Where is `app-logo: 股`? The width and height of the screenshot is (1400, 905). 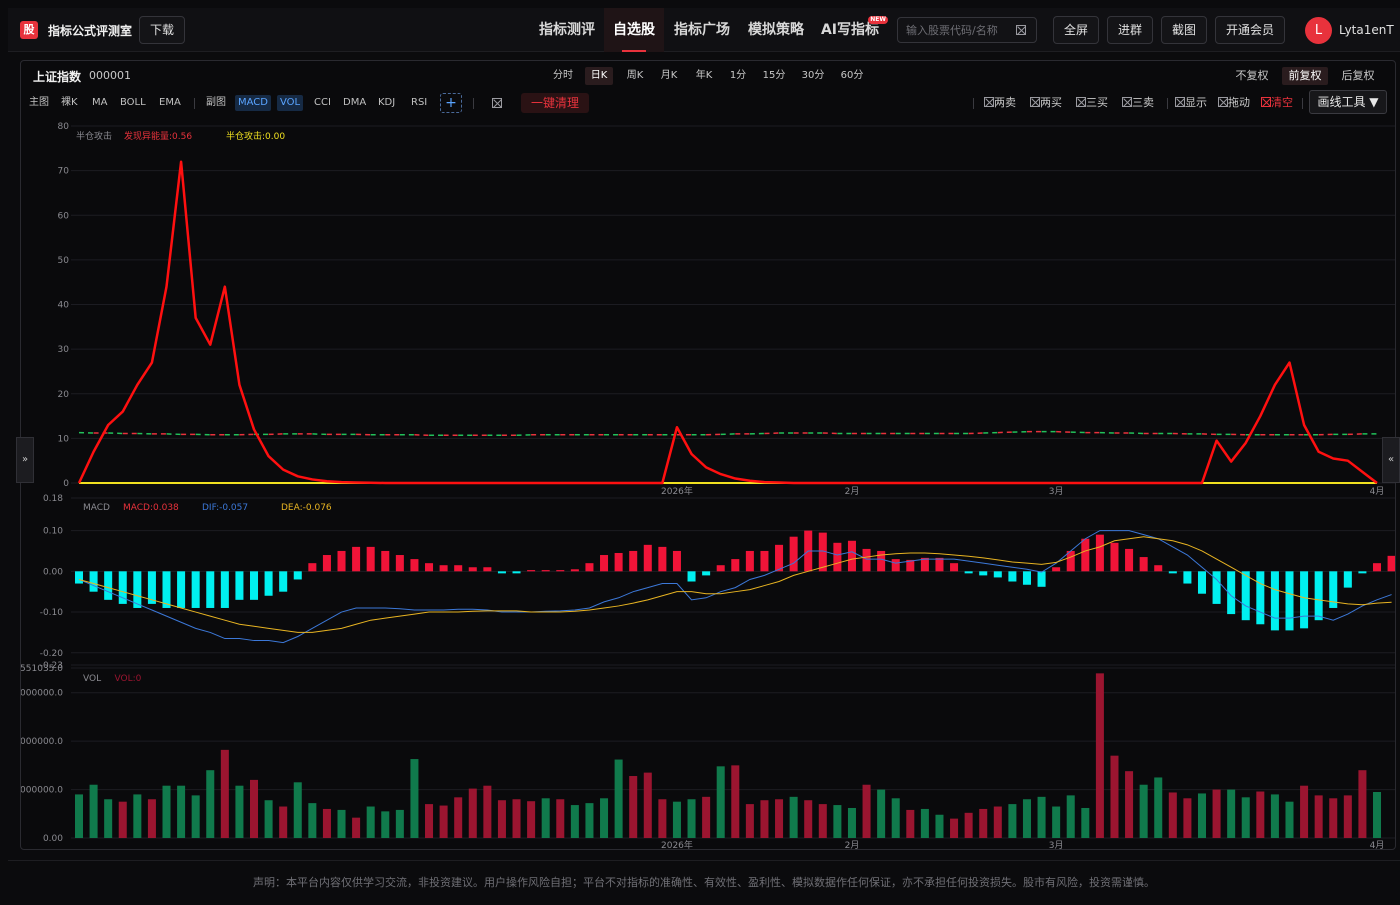
app-logo: 股 is located at coordinates (29, 30).